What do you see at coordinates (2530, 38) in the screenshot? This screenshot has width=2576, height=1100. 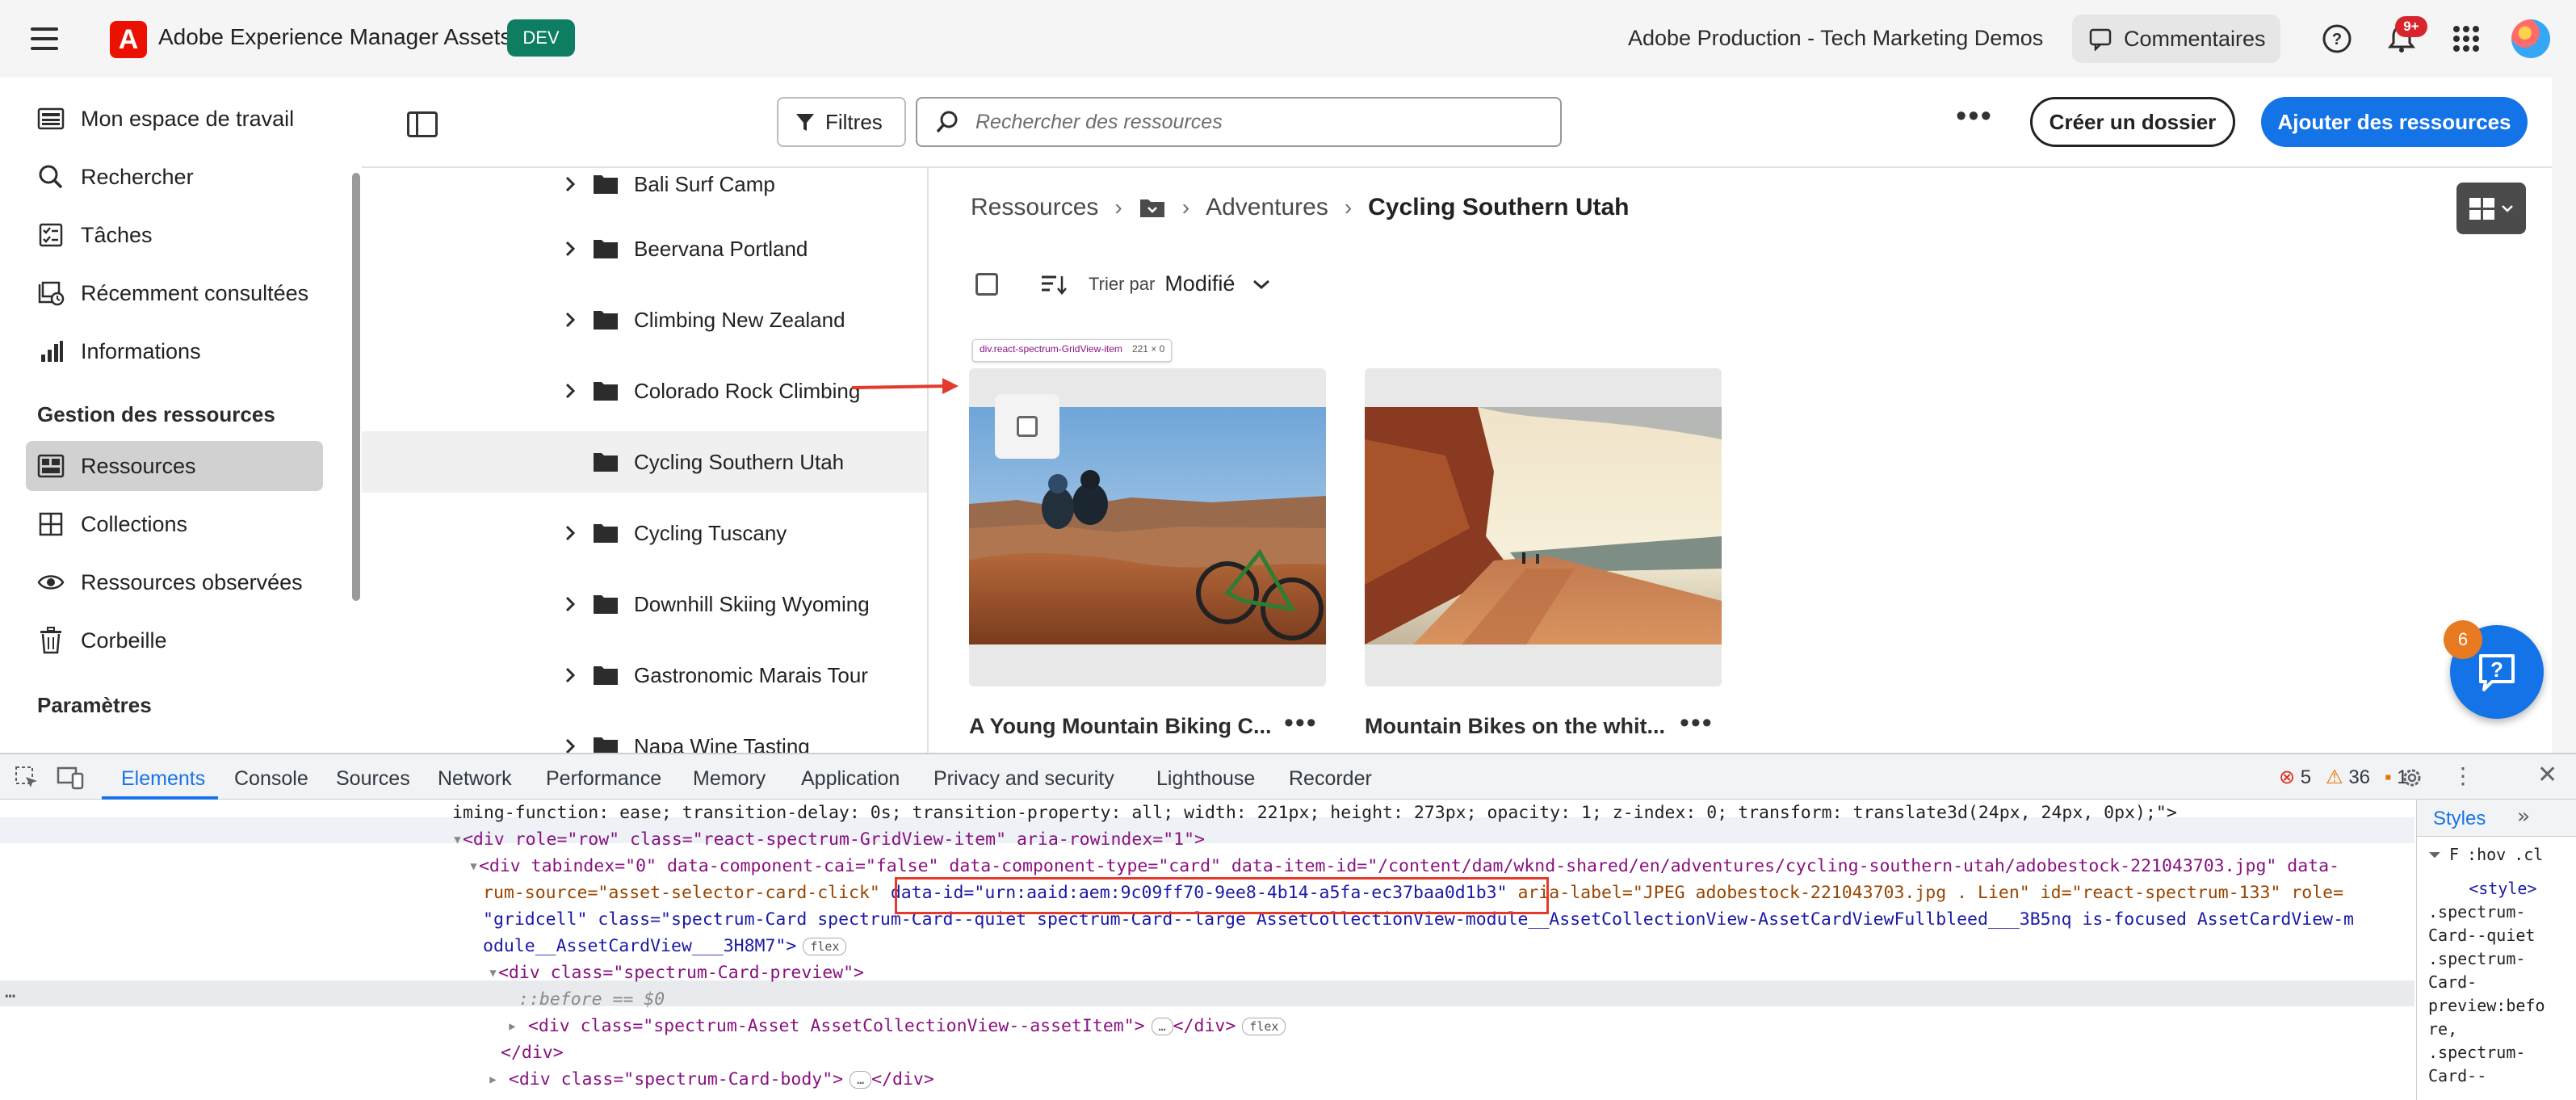 I see `user-avatar` at bounding box center [2530, 38].